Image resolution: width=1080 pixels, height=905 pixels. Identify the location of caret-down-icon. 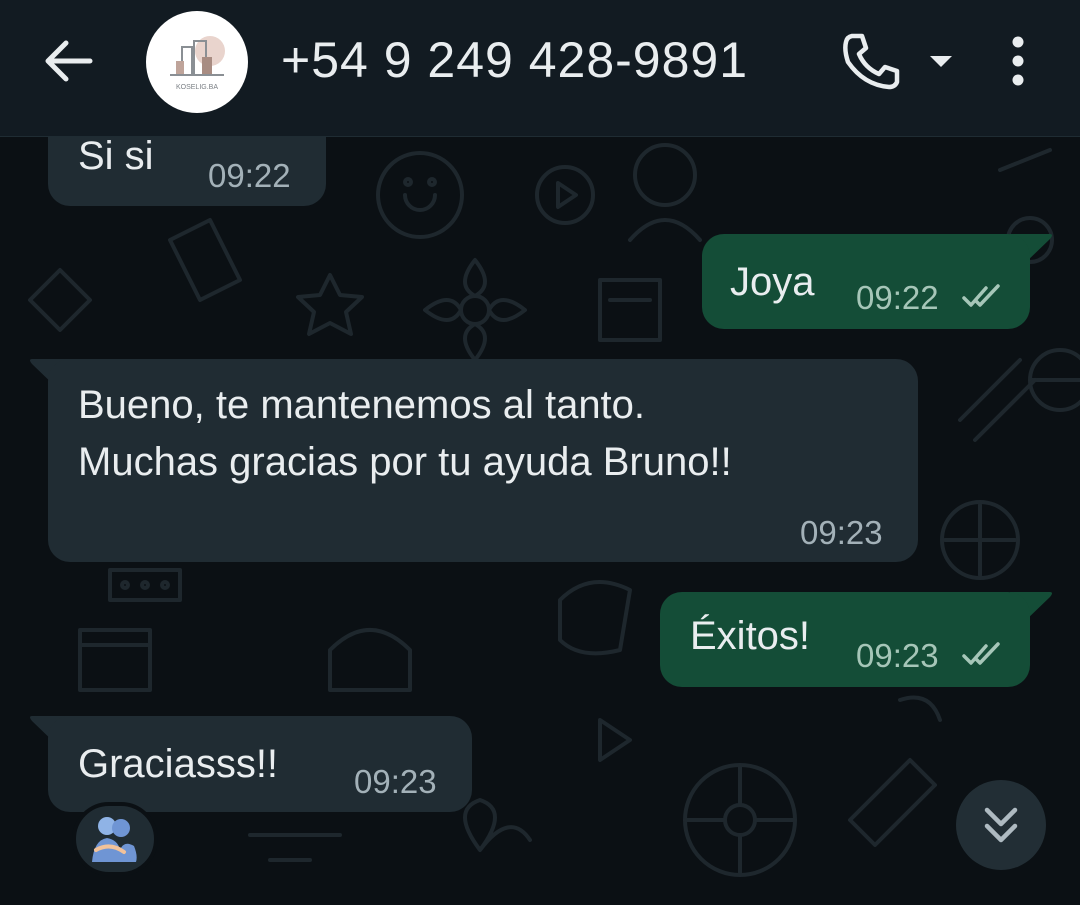
(941, 61).